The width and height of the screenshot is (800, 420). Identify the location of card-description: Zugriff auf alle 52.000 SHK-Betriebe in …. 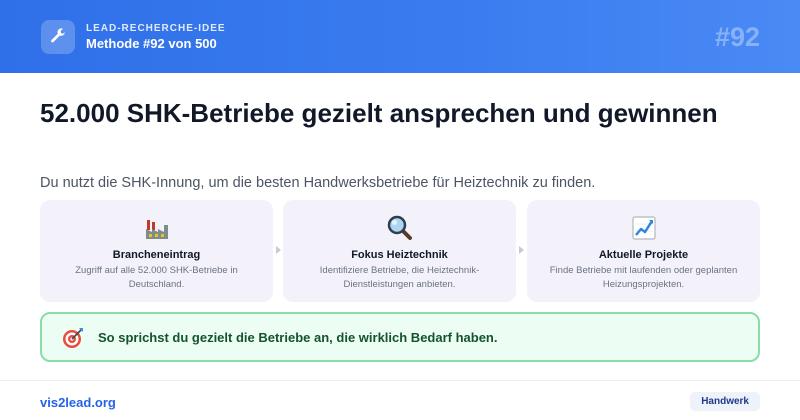
(156, 277).